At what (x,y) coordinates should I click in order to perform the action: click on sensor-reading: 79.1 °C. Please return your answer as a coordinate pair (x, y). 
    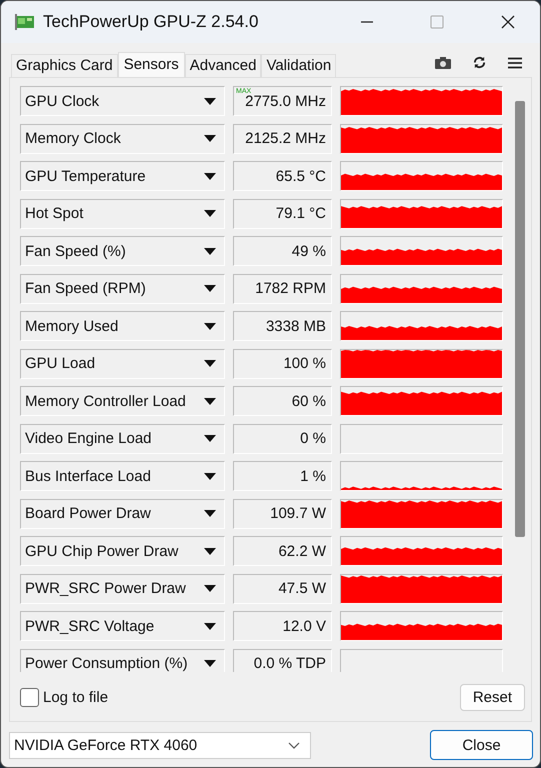
    Looking at the image, I should click on (282, 213).